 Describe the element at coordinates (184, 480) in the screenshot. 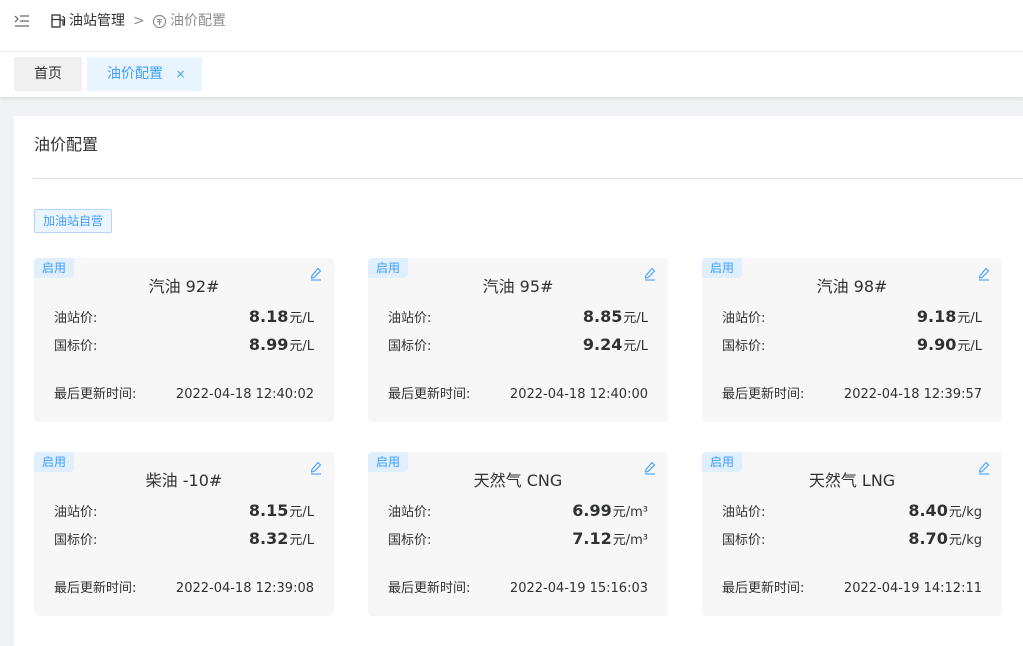

I see `fuel-name: 柴油 -10#` at that location.